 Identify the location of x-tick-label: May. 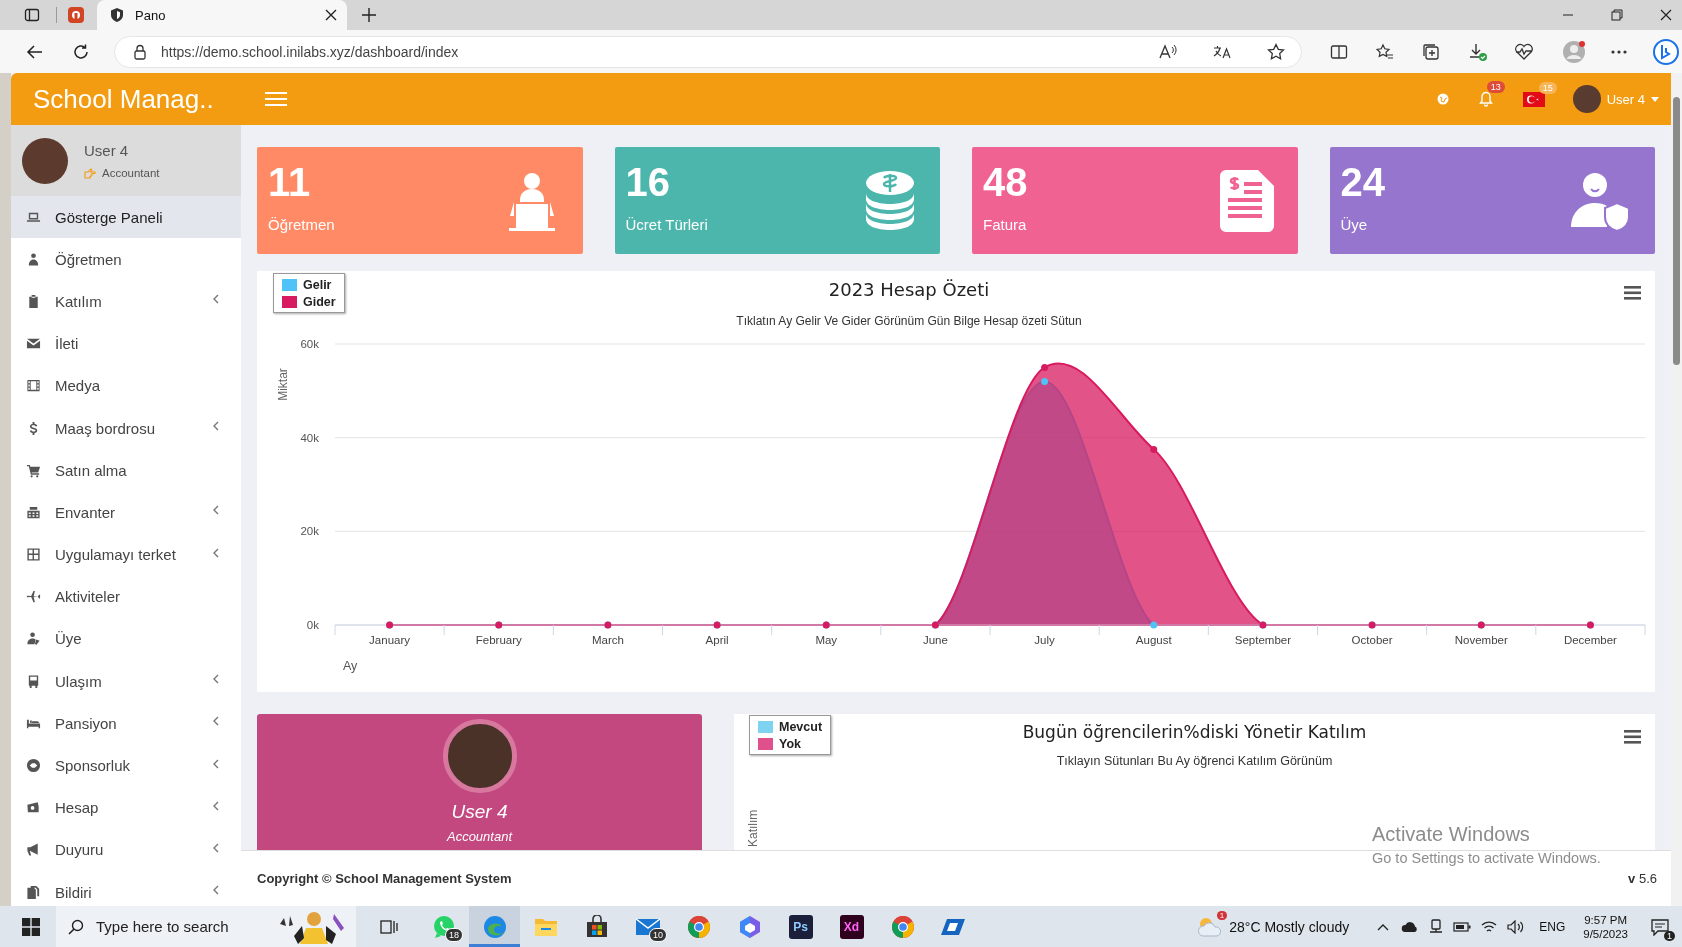
(826, 640).